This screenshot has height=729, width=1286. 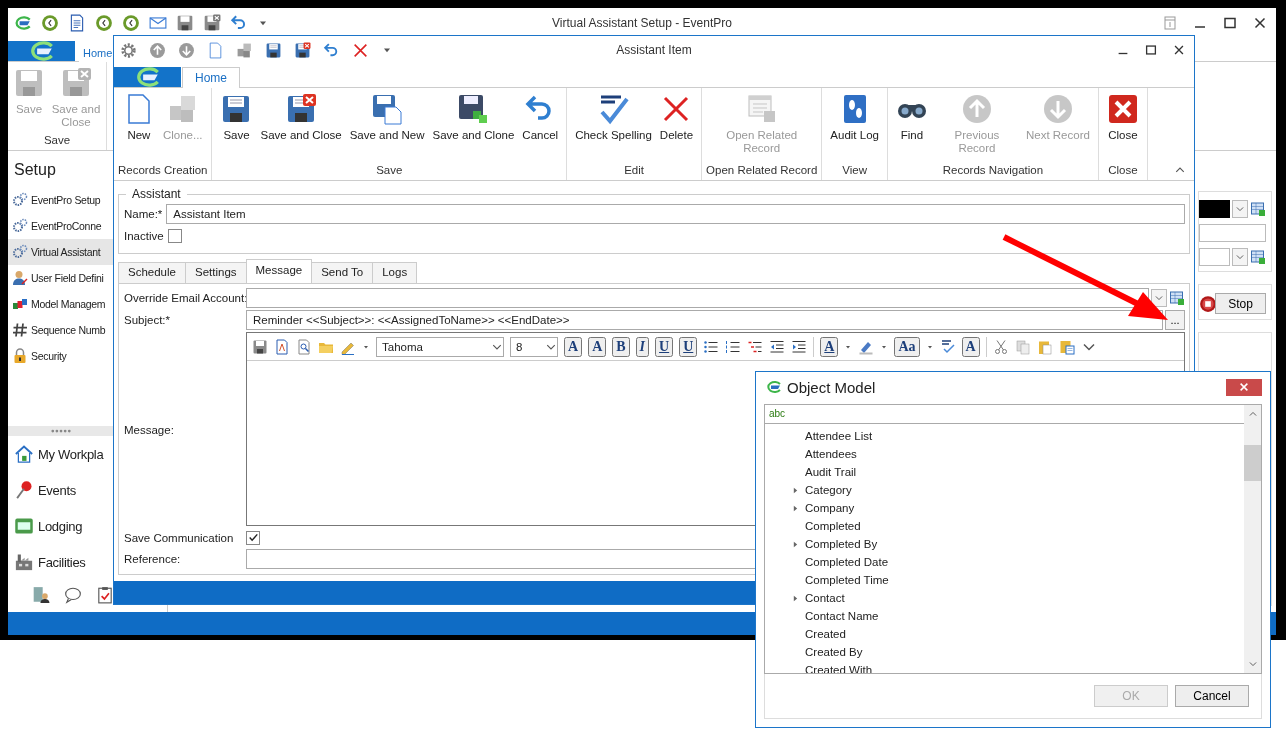 What do you see at coordinates (60, 526) in the screenshot?
I see `module-item: Lodging` at bounding box center [60, 526].